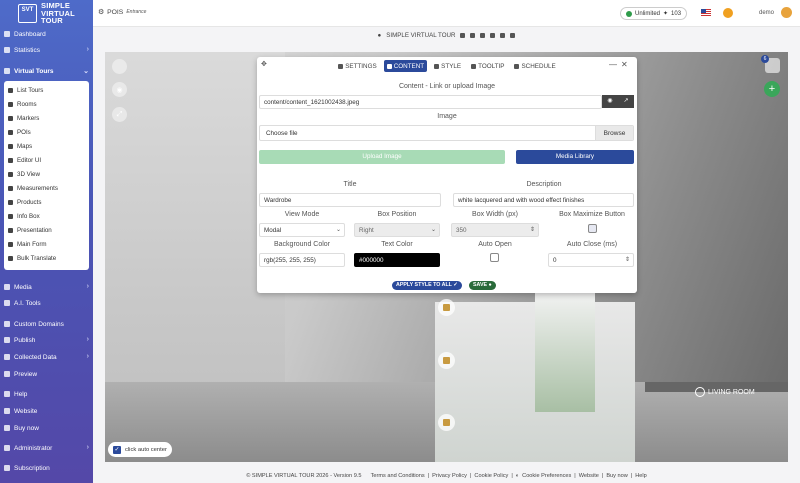 The image size is (800, 483). Describe the element at coordinates (7, 374) in the screenshot. I see `eye-icon` at that location.